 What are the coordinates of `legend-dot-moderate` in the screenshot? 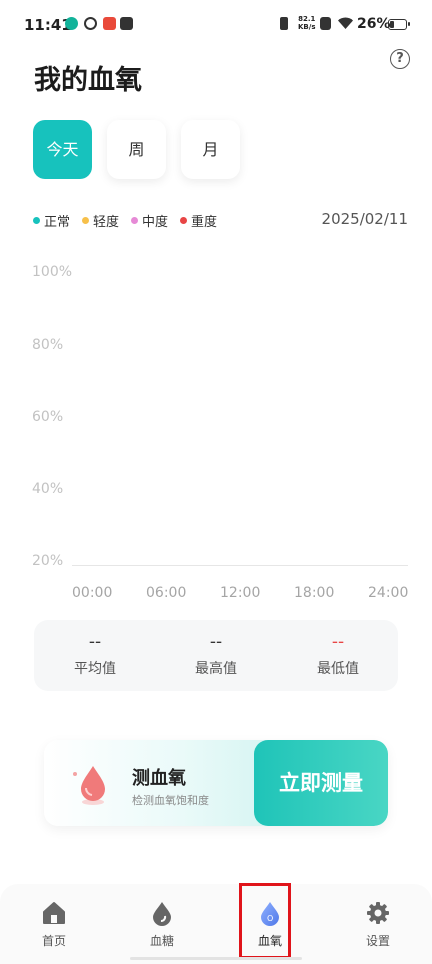 It's located at (135, 220).